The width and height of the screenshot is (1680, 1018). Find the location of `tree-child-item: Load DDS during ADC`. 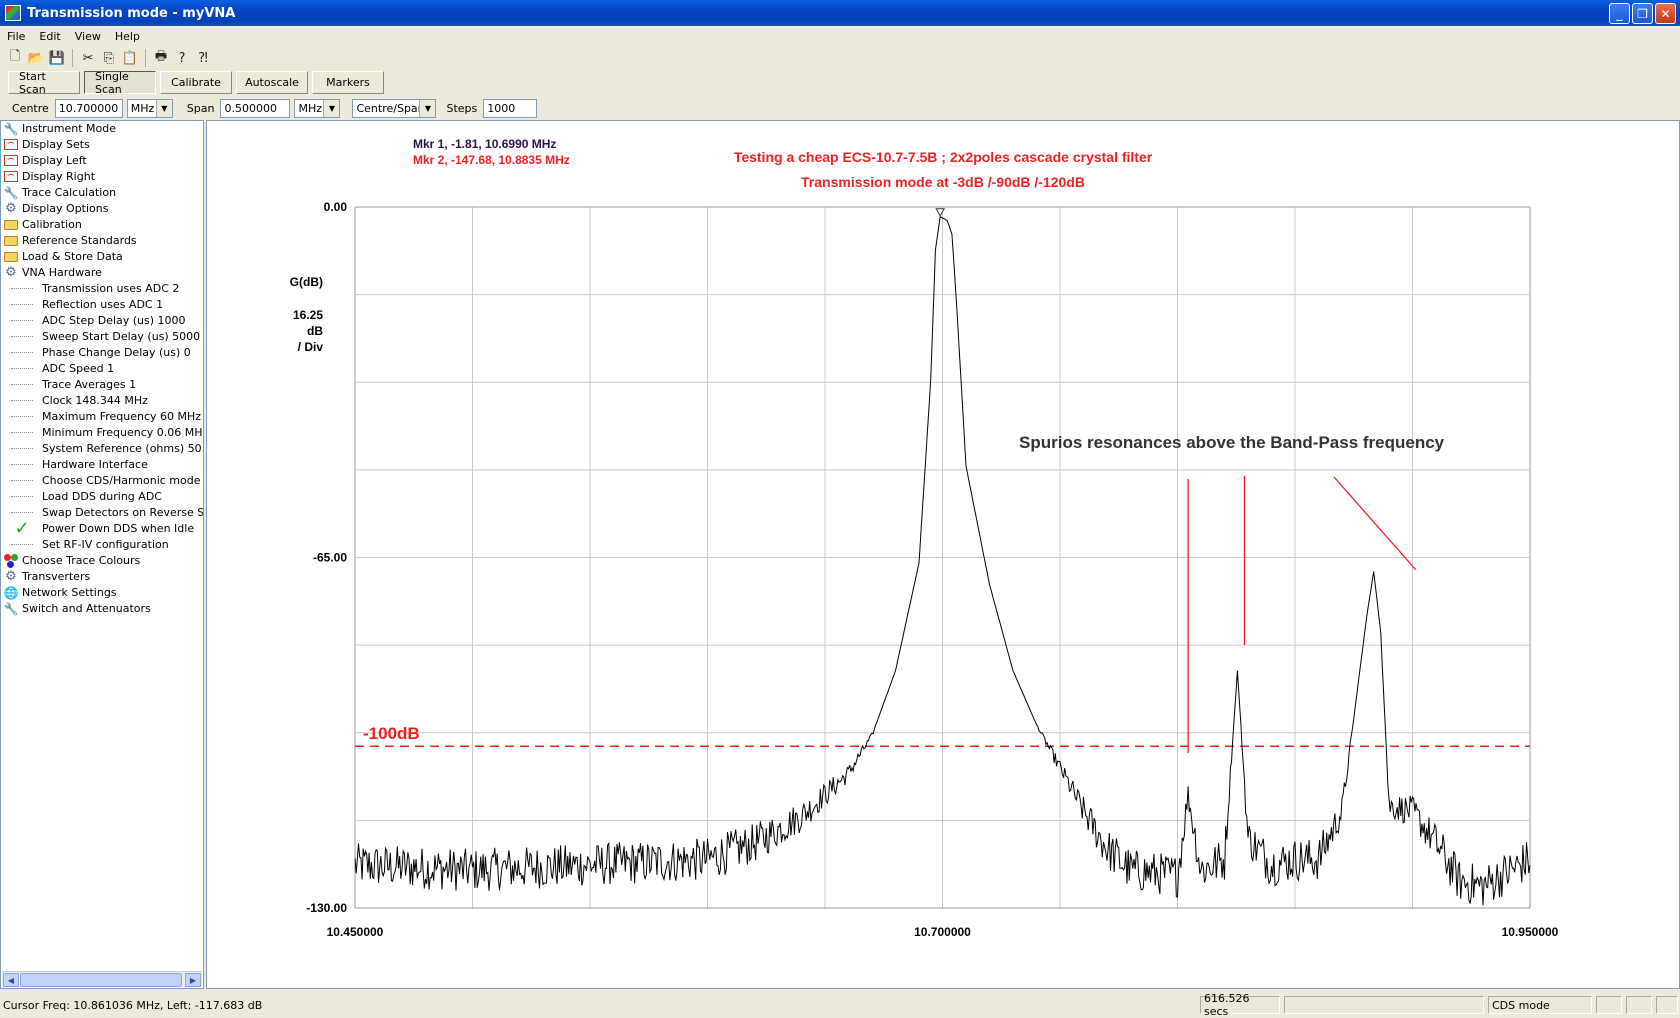

tree-child-item: Load DDS during ADC is located at coordinates (86, 496).